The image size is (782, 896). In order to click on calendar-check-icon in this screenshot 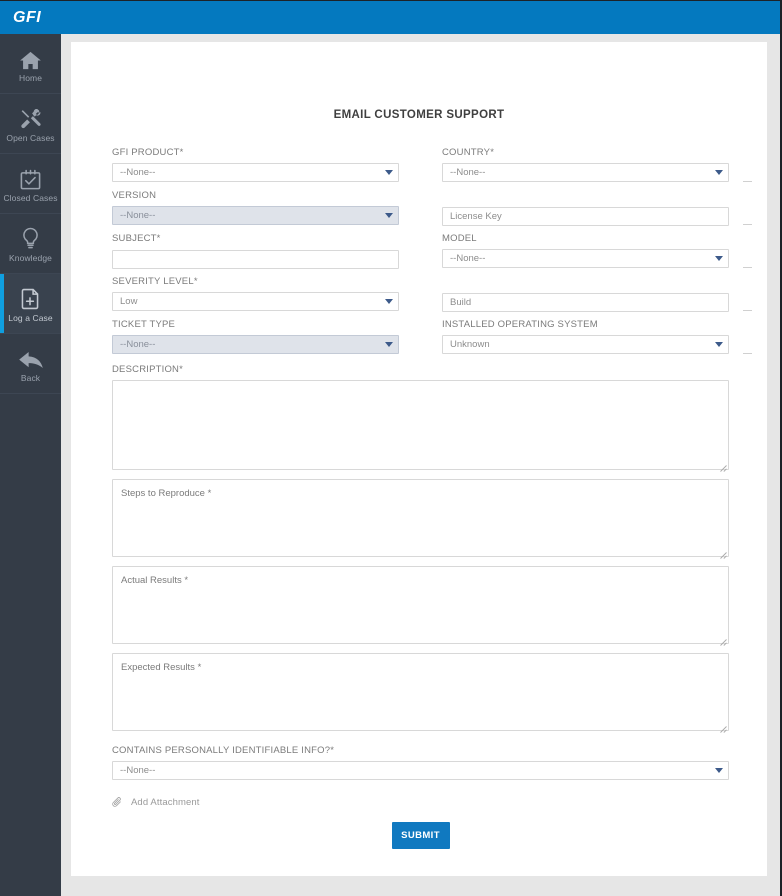, I will do `click(30, 177)`.